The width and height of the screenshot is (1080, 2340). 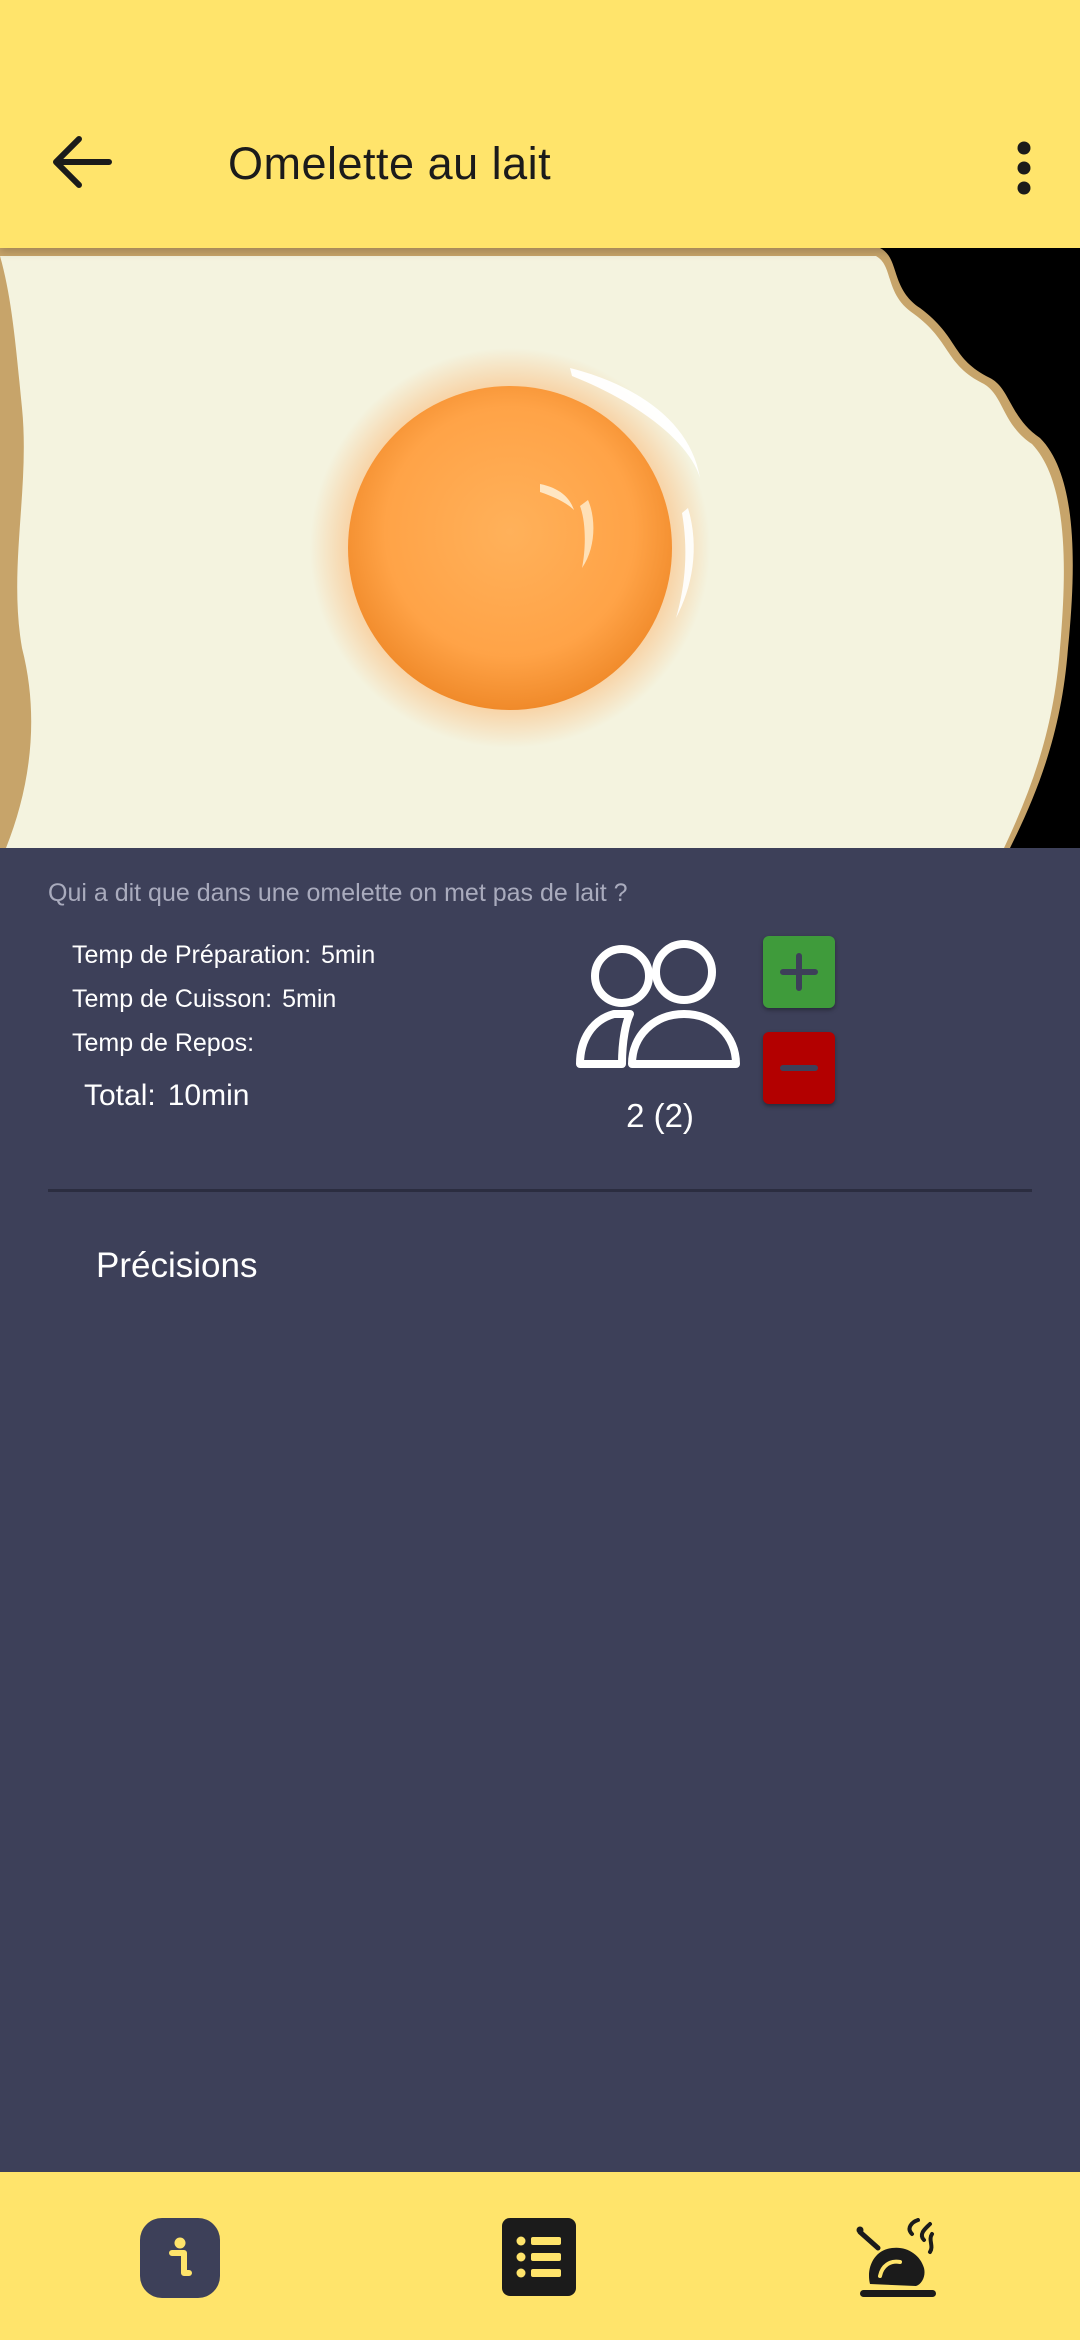 I want to click on arrow-left-icon, so click(x=82, y=162).